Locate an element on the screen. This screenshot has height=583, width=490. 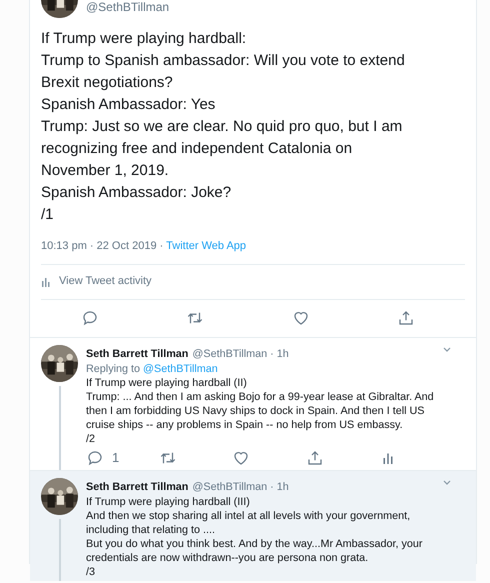
heart-icon is located at coordinates (301, 318).